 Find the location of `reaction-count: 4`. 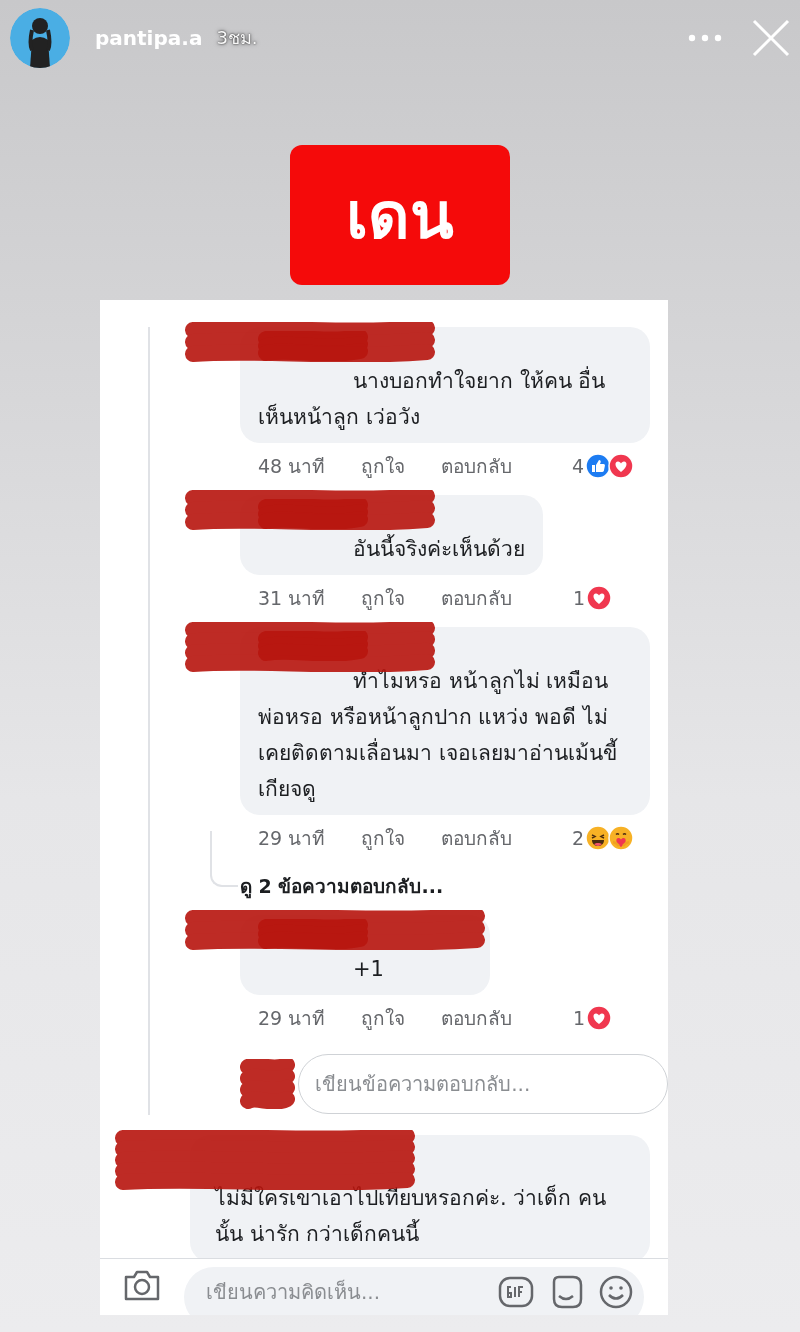

reaction-count: 4 is located at coordinates (577, 466).